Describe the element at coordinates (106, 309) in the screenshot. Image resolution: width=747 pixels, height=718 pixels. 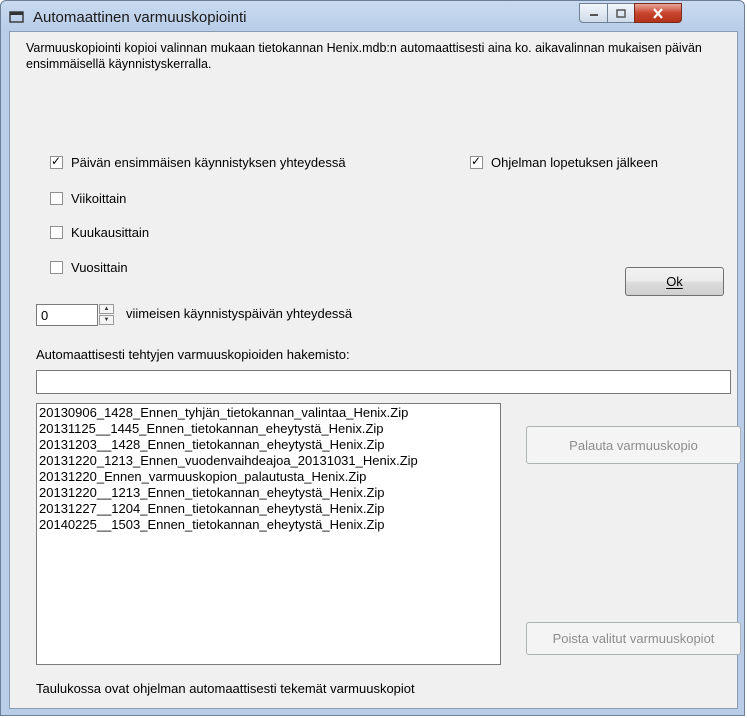
I see `spin-up-icon: ▲` at that location.